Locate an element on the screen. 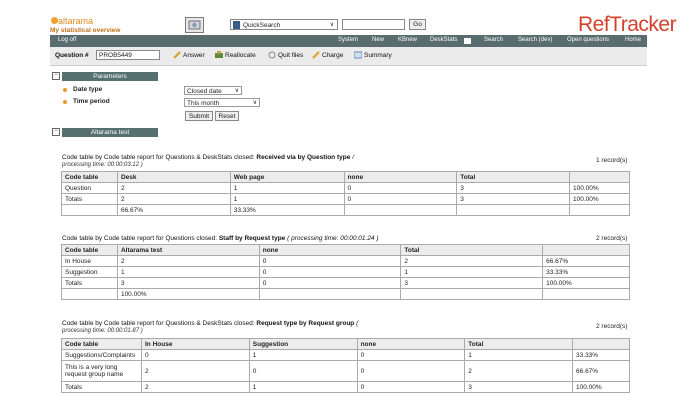 This screenshot has width=689, height=407. parameters-header: Parameters is located at coordinates (110, 76).